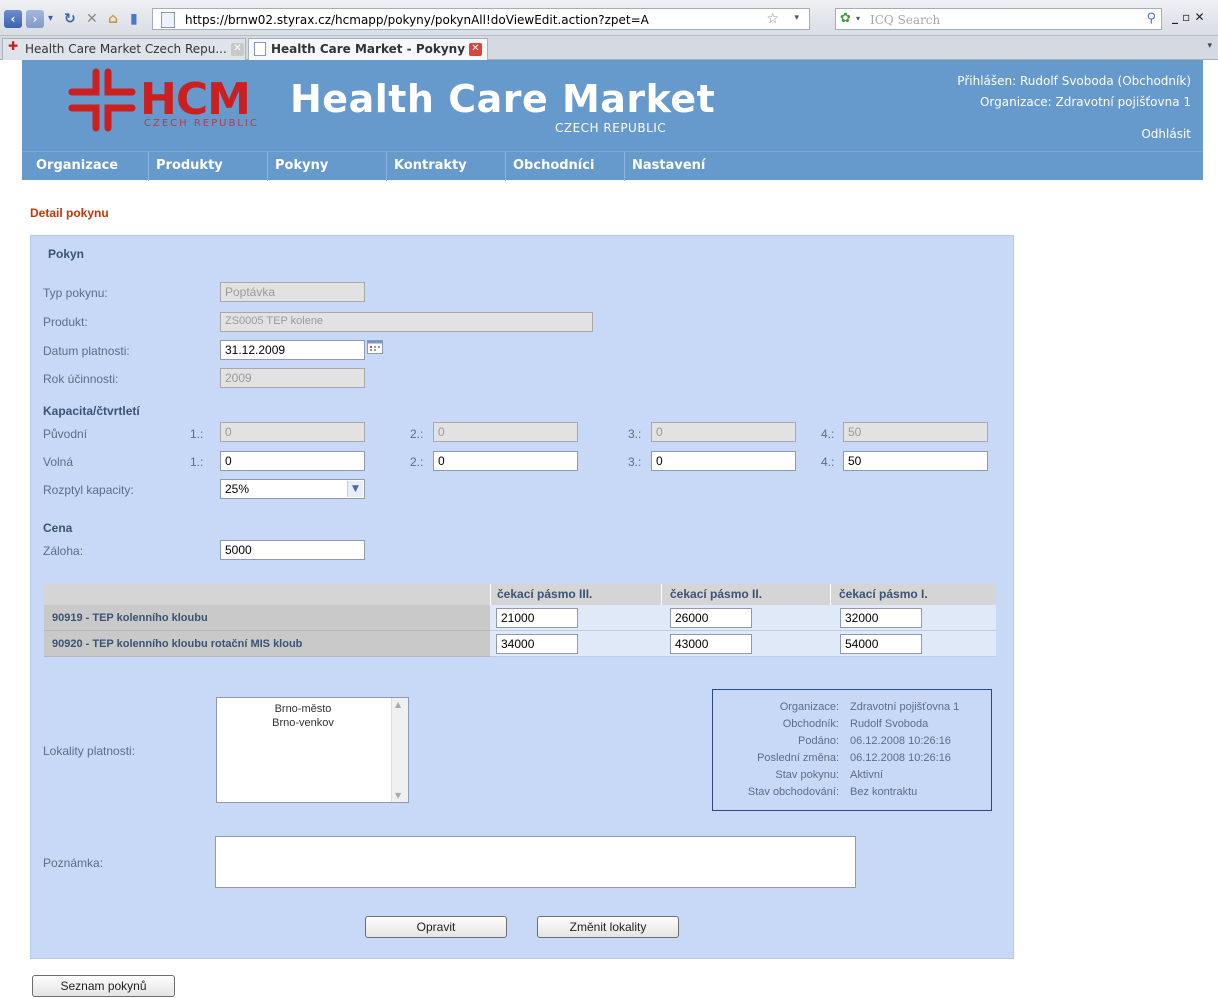 The width and height of the screenshot is (1218, 998). I want to click on search-bar: ✿ ▾ ICQ Search ⚲, so click(998, 19).